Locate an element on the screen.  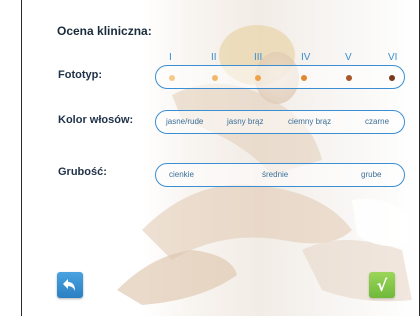
checkmark-icon: √ is located at coordinates (382, 285).